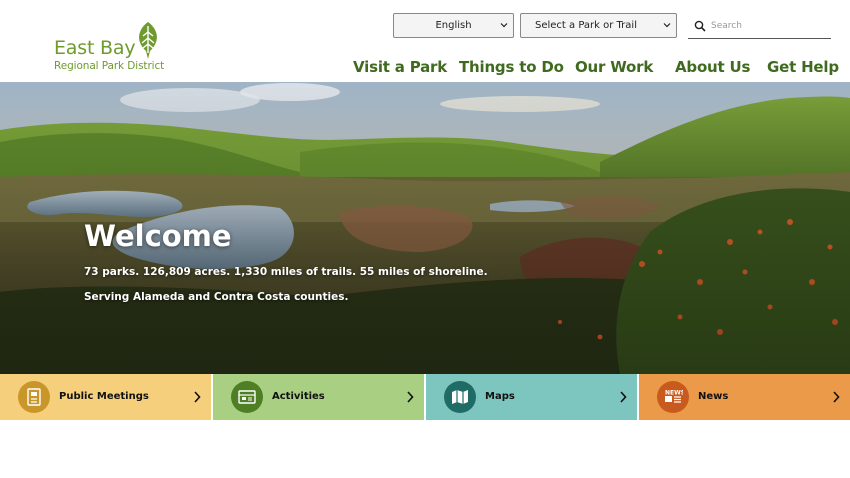 The width and height of the screenshot is (850, 478). I want to click on calendar-icon, so click(247, 397).